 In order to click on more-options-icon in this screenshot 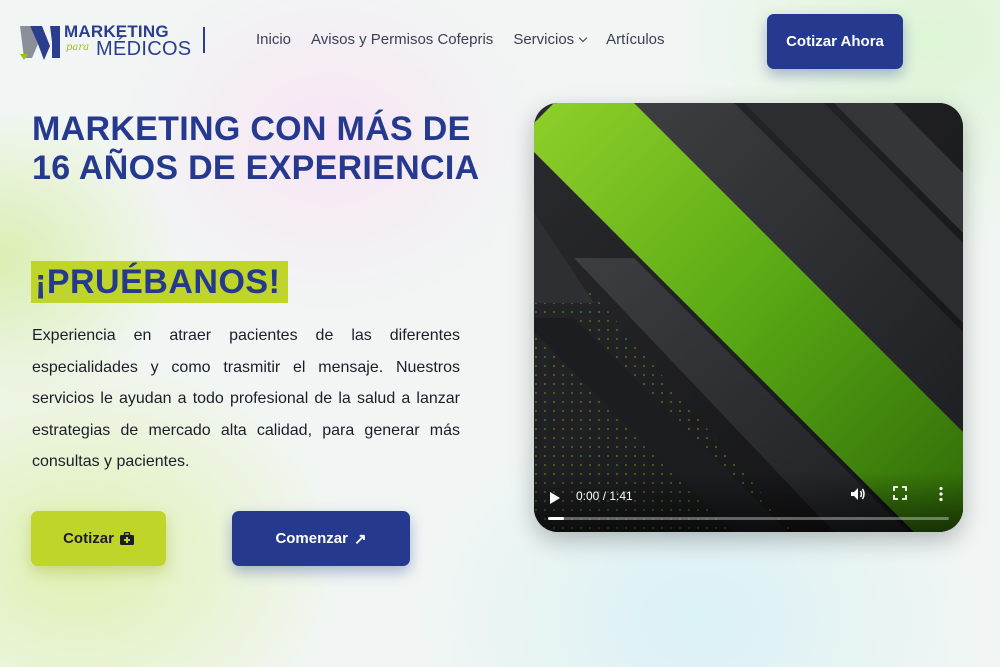, I will do `click(941, 494)`.